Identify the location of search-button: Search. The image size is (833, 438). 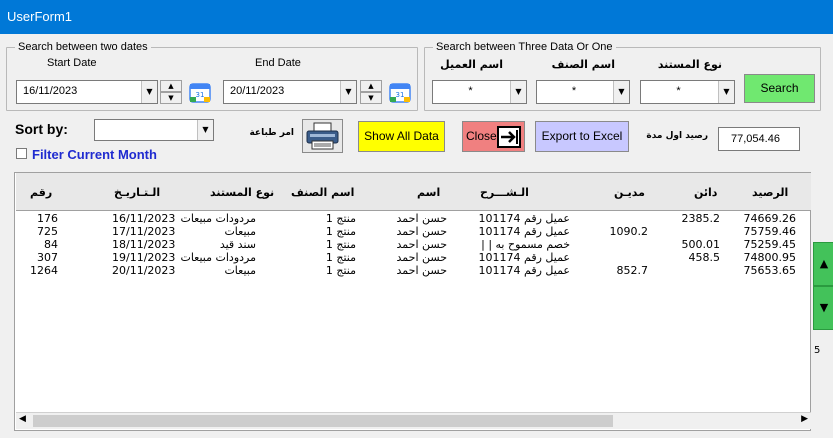
(779, 88).